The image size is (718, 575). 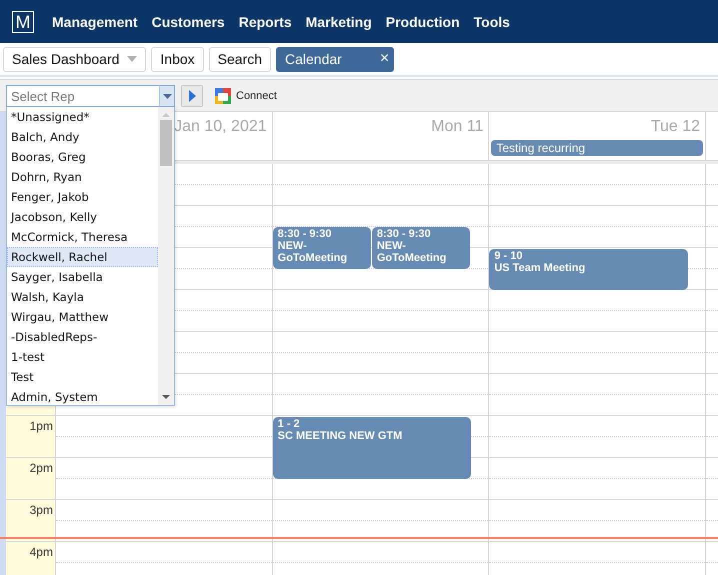 I want to click on chevron-down-icon, so click(x=167, y=96).